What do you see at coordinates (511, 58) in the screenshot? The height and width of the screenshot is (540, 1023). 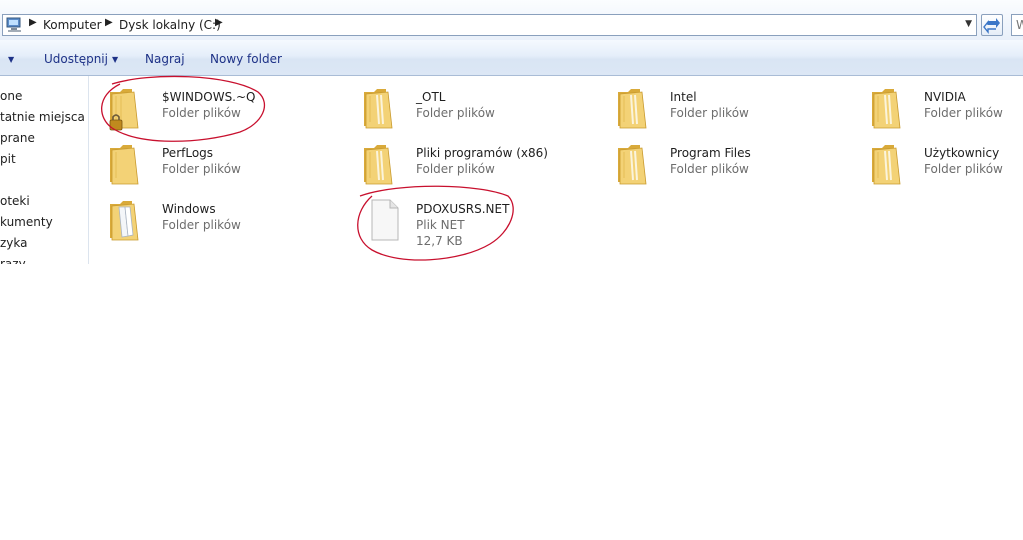 I see `command-bar: ▼ Udostępnij ▼ Nagraj Nowy folder` at bounding box center [511, 58].